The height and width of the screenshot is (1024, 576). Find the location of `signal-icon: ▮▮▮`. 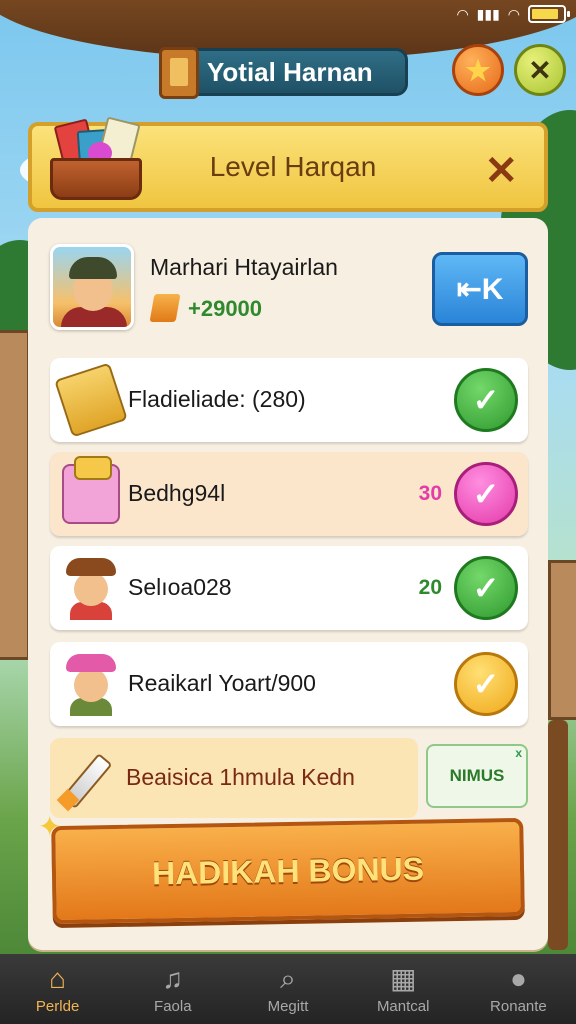

signal-icon: ▮▮▮ is located at coordinates (488, 13).